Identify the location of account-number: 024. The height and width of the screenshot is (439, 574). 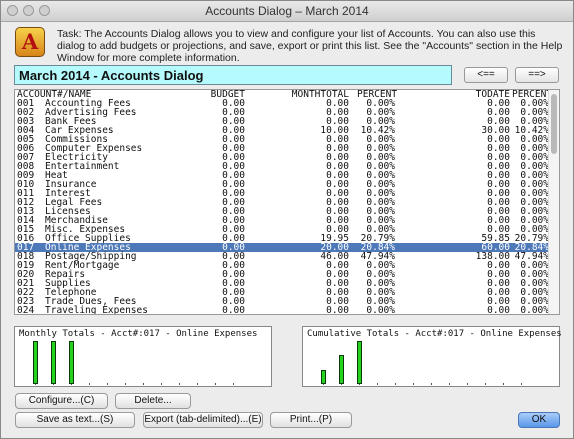
(26, 310).